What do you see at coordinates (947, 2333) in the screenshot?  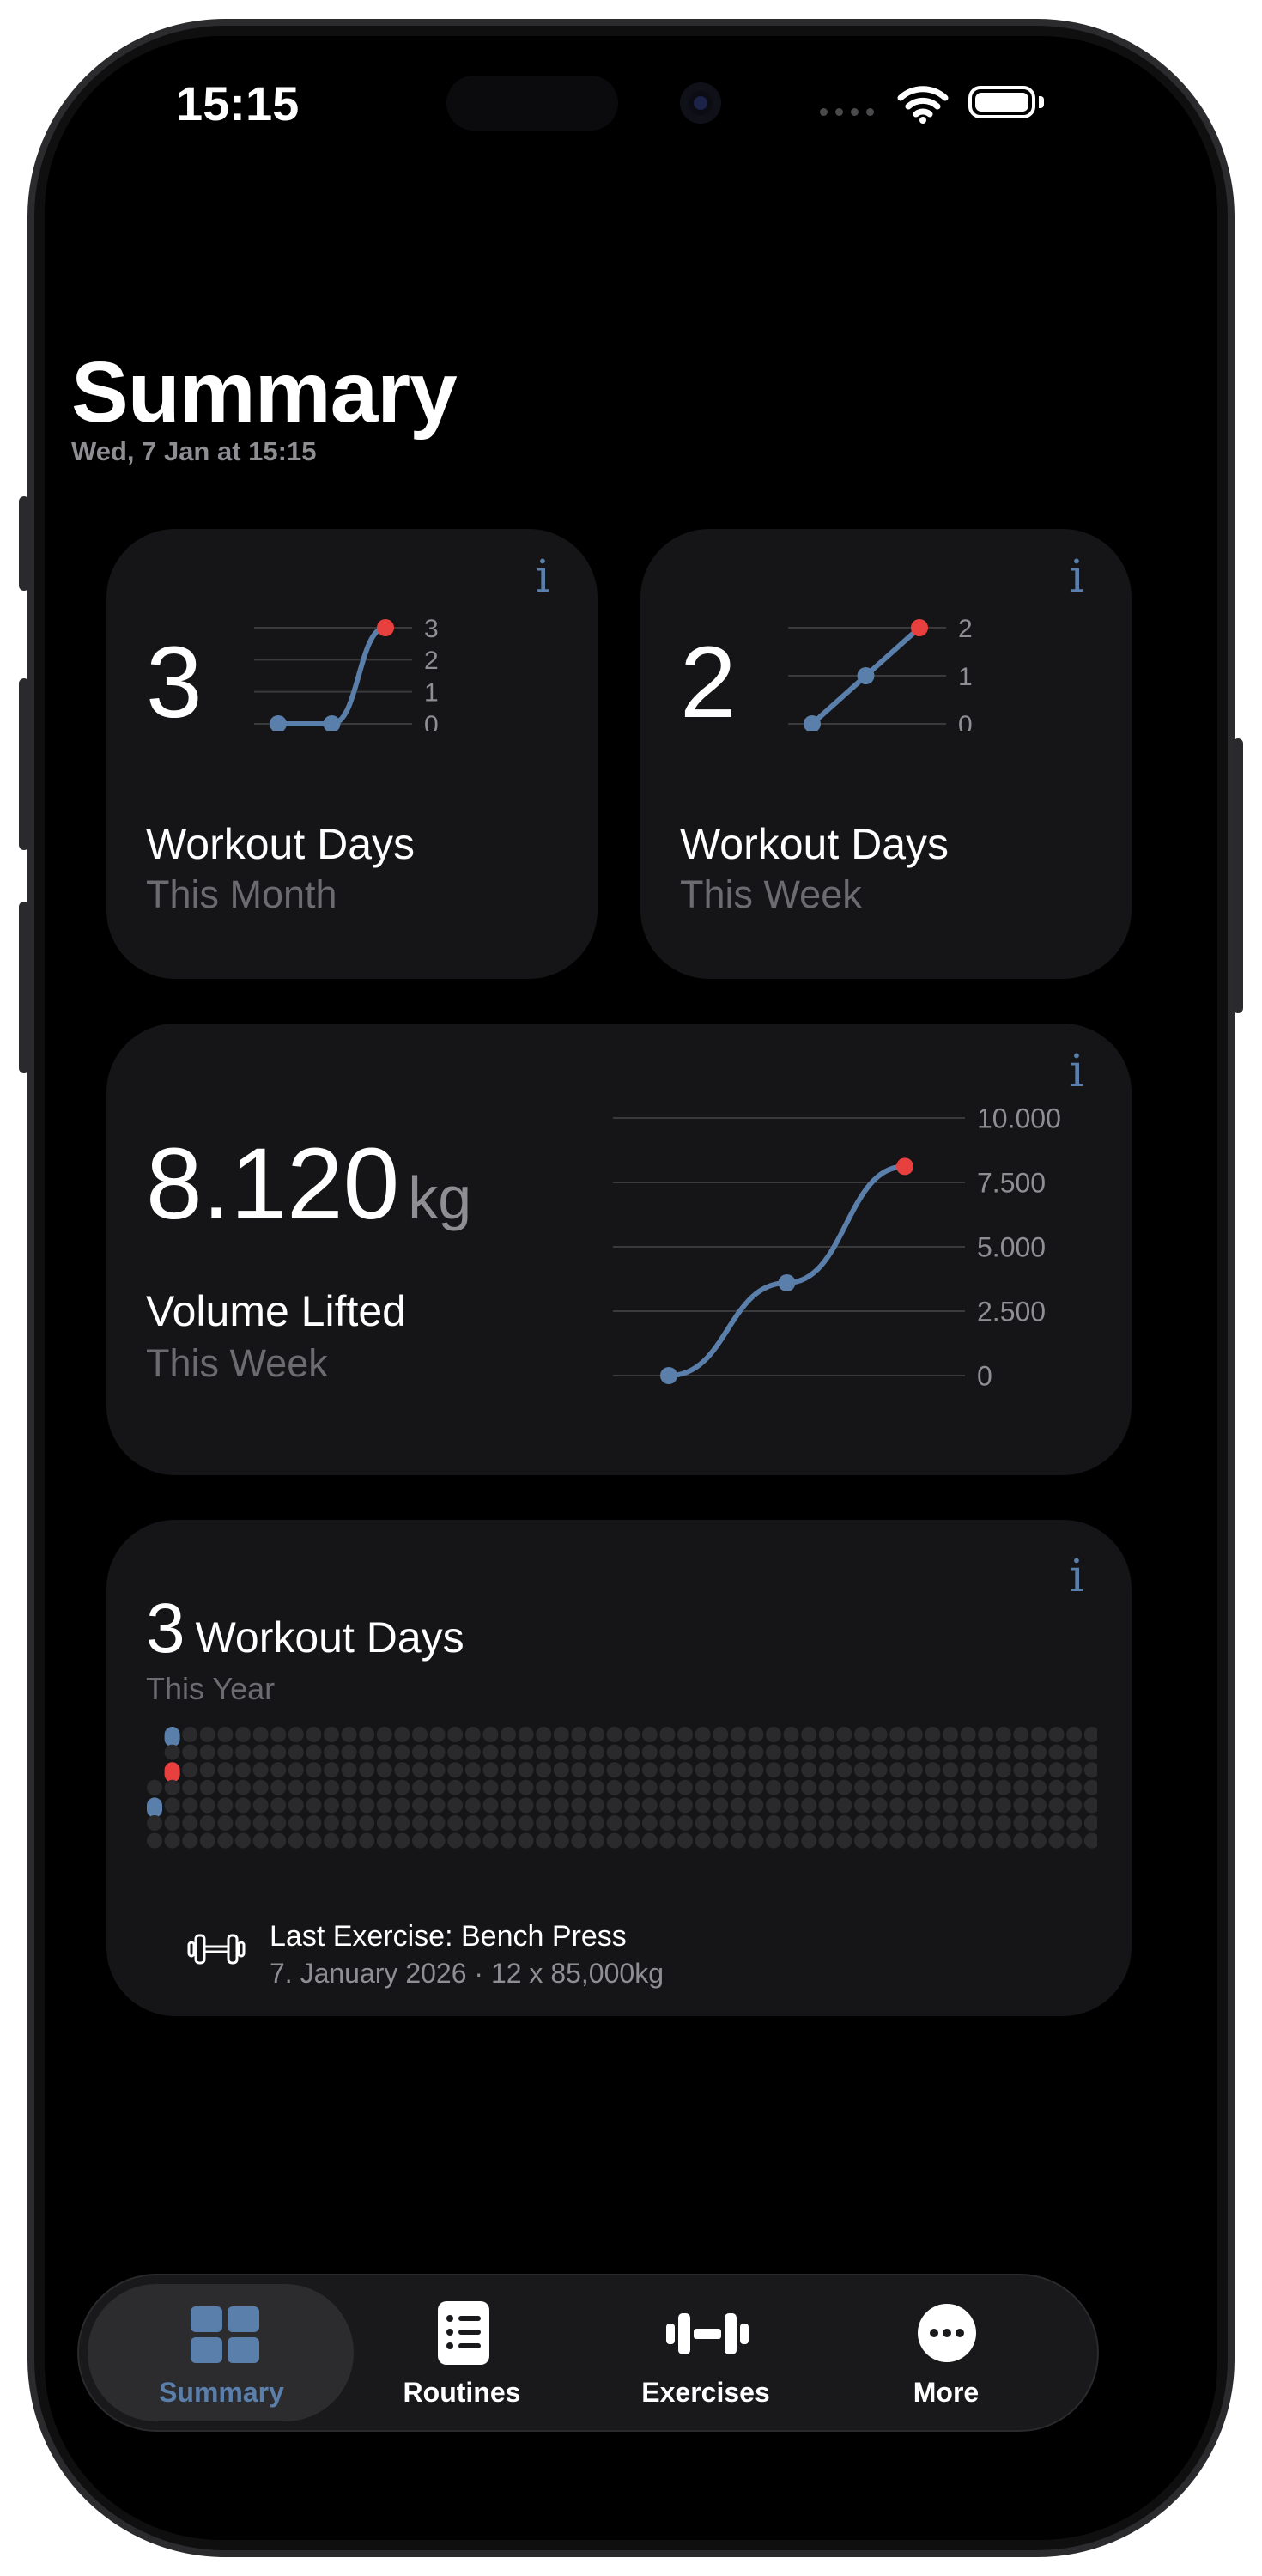 I see `more-icon` at bounding box center [947, 2333].